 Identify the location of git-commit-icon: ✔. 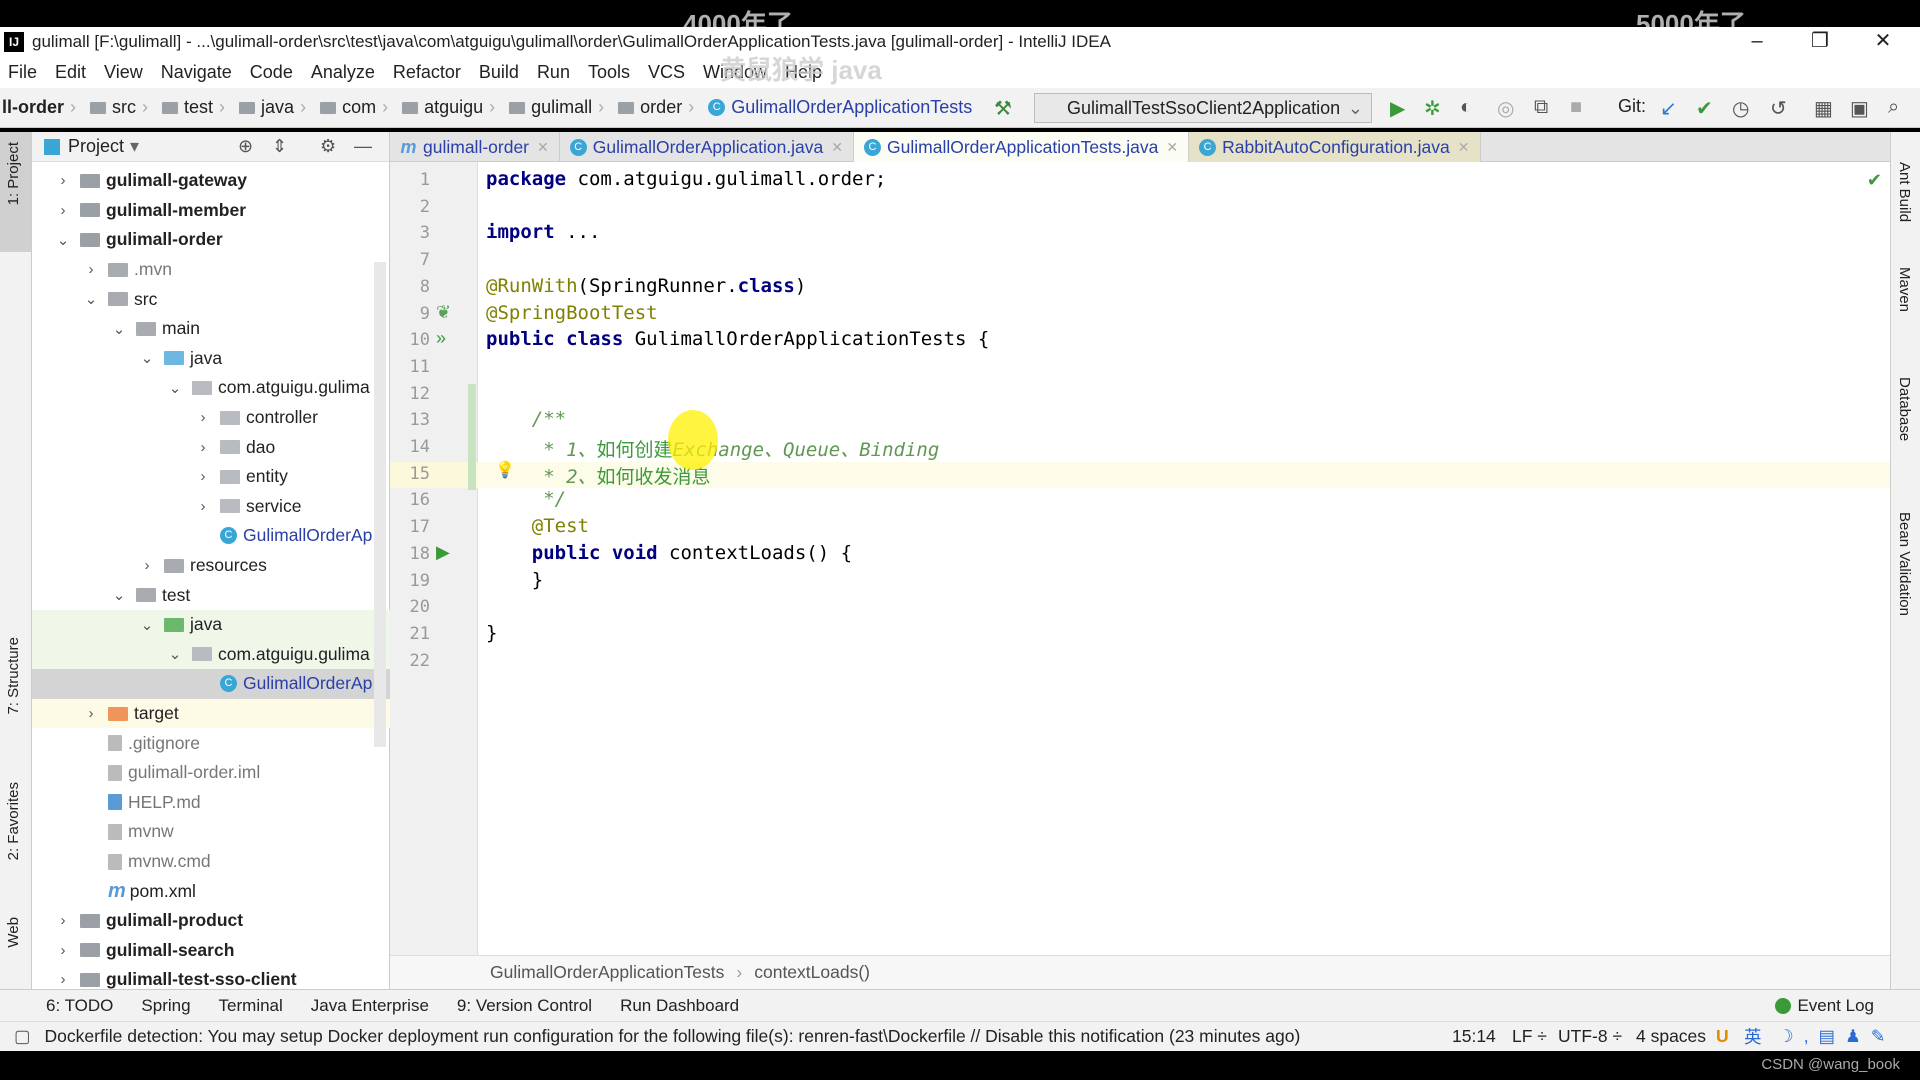
(1704, 108).